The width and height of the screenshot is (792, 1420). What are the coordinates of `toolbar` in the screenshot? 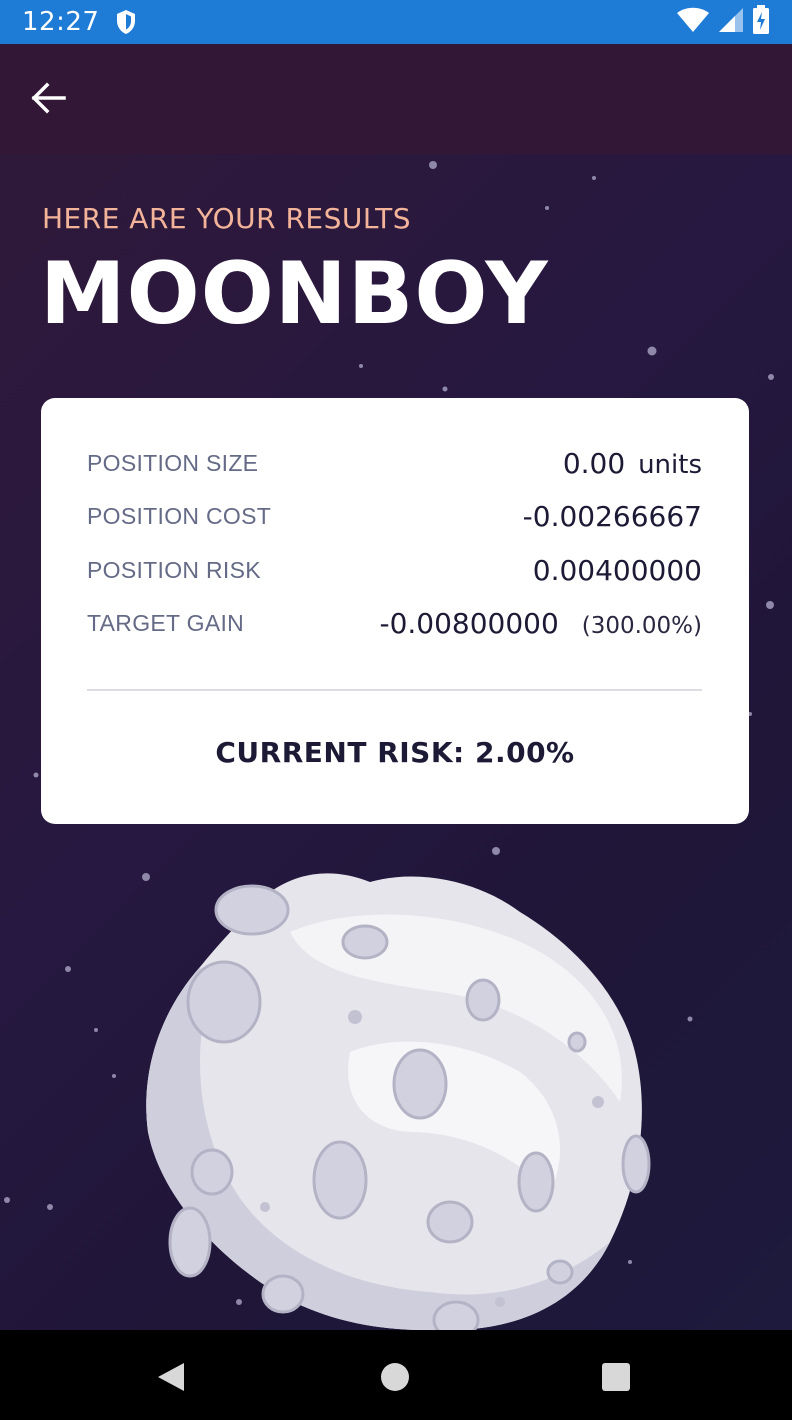 It's located at (396, 99).